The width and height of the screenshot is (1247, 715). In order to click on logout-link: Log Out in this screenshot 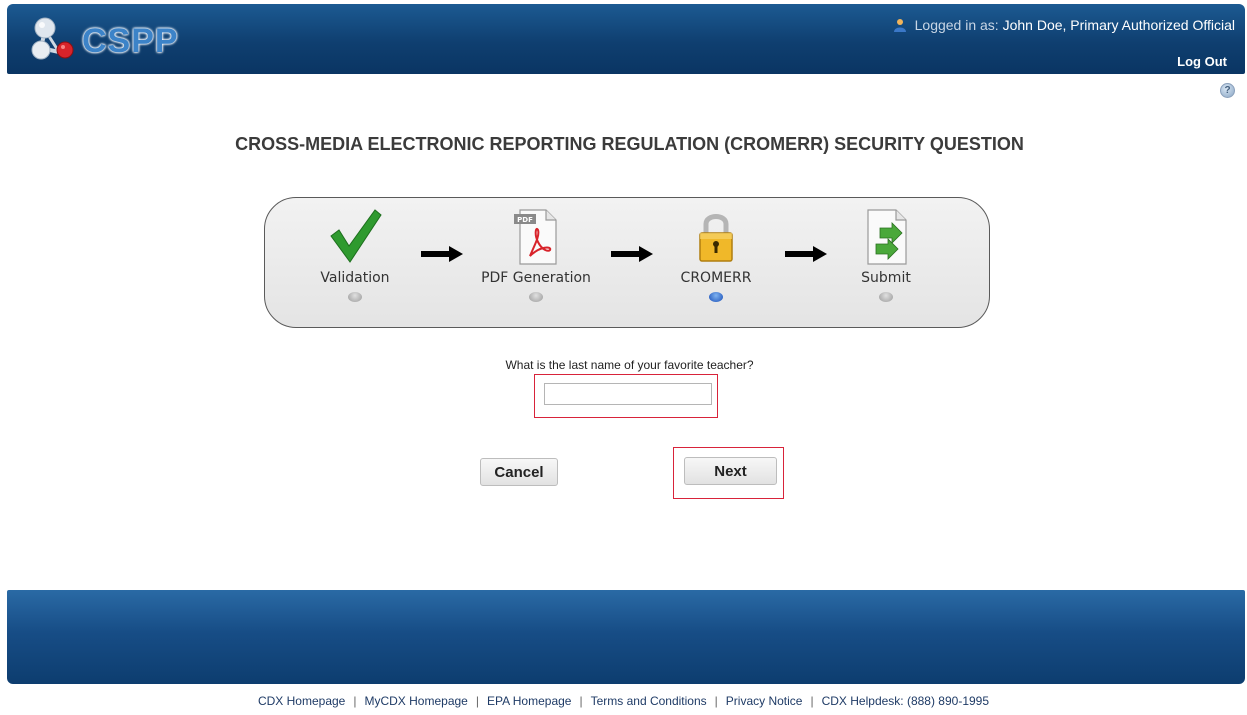, I will do `click(1202, 61)`.